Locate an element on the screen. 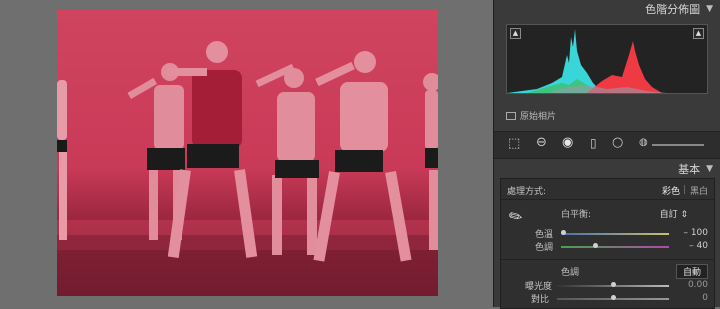 Image resolution: width=720 pixels, height=309 pixels. original-photo-toggle: 原始相片 is located at coordinates (531, 115).